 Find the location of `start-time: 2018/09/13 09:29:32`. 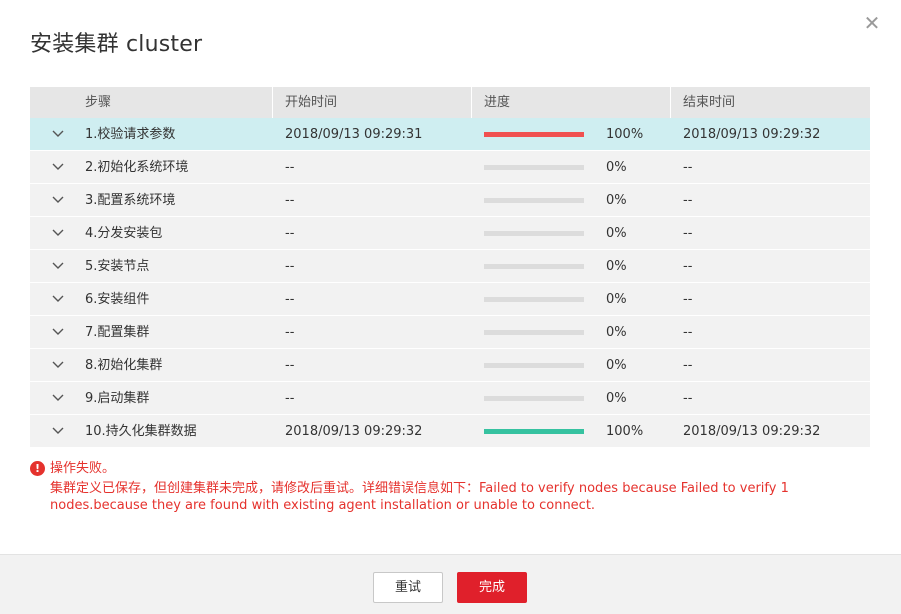

start-time: 2018/09/13 09:29:32 is located at coordinates (354, 431).